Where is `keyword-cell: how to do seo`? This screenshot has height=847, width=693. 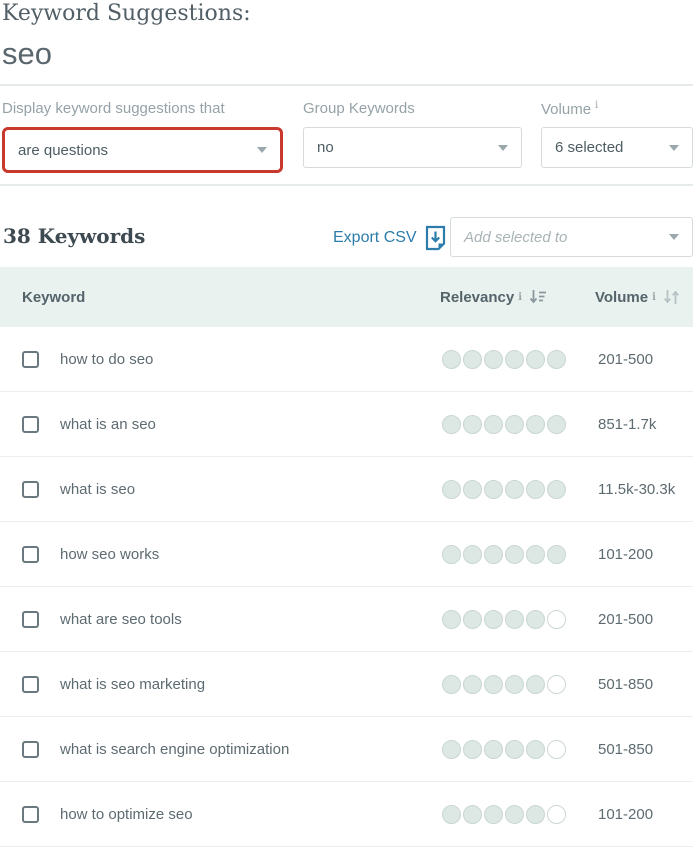
keyword-cell: how to do seo is located at coordinates (220, 359).